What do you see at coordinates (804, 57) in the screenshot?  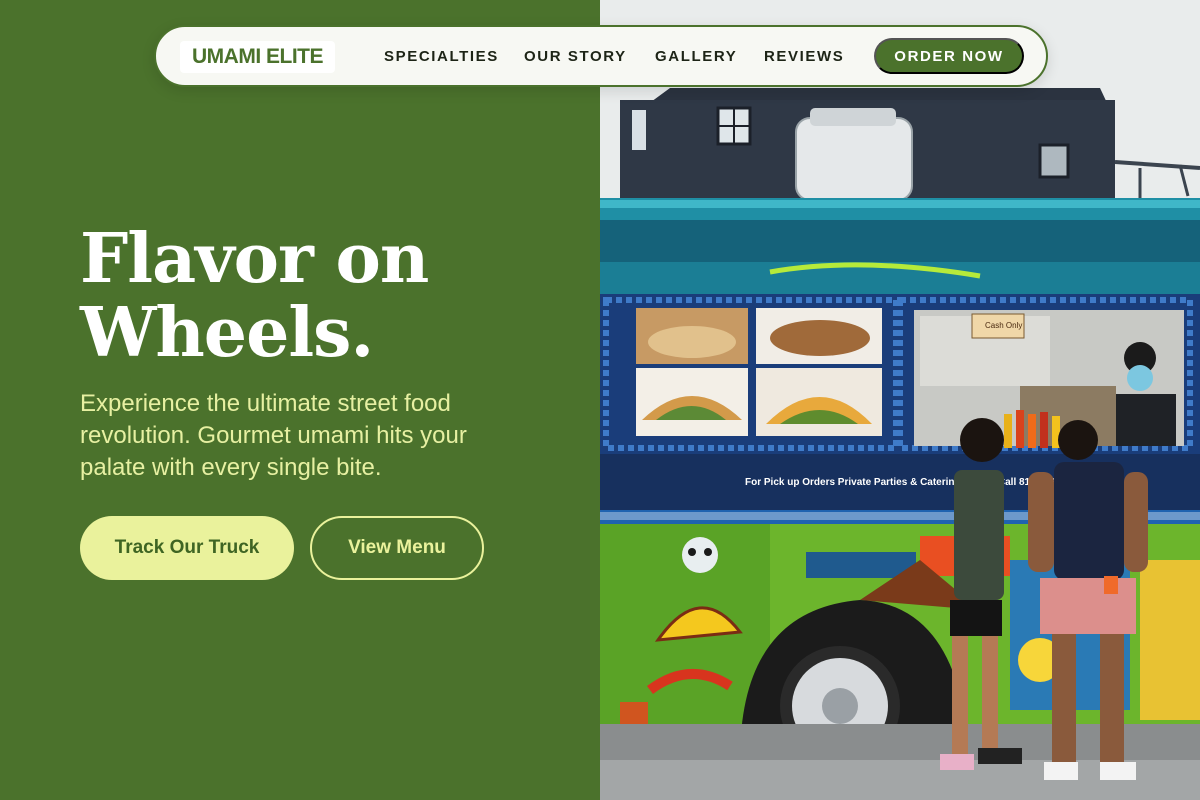 I see `nav-link-reviews: REVIEWS` at bounding box center [804, 57].